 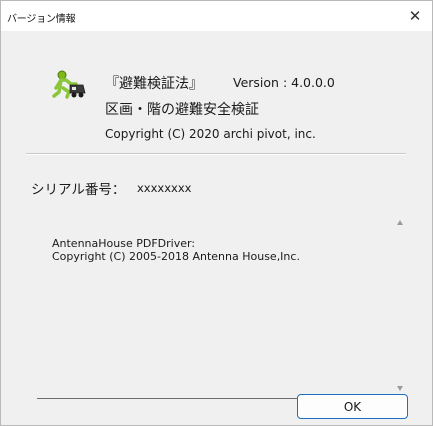 What do you see at coordinates (400, 388) in the screenshot?
I see `scroll-down-arrow-icon` at bounding box center [400, 388].